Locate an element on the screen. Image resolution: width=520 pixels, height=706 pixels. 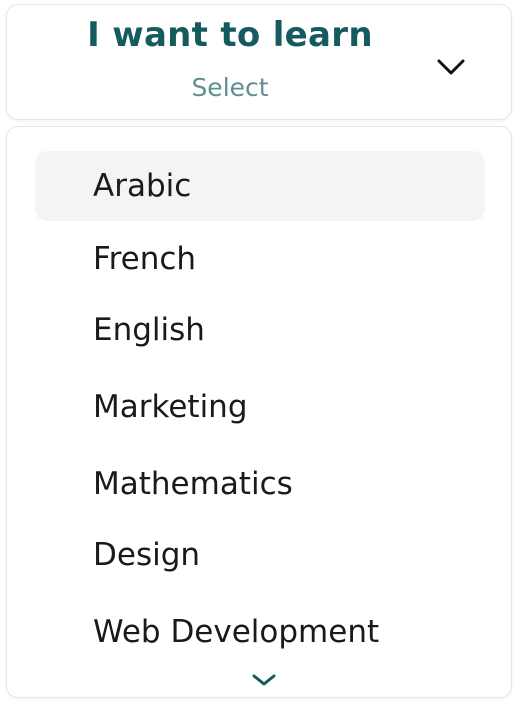
option-french: French is located at coordinates (260, 259).